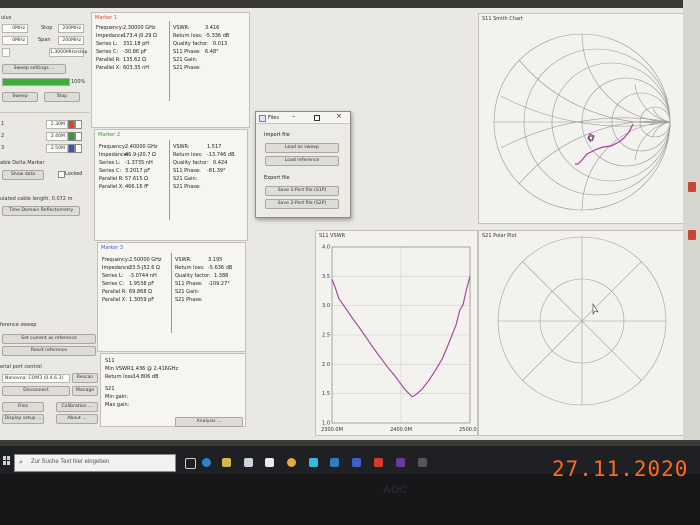 This screenshot has height=525, width=700. Describe the element at coordinates (140, 292) in the screenshot. I see `marker-3-parallel-r: 69.868 Ω` at that location.